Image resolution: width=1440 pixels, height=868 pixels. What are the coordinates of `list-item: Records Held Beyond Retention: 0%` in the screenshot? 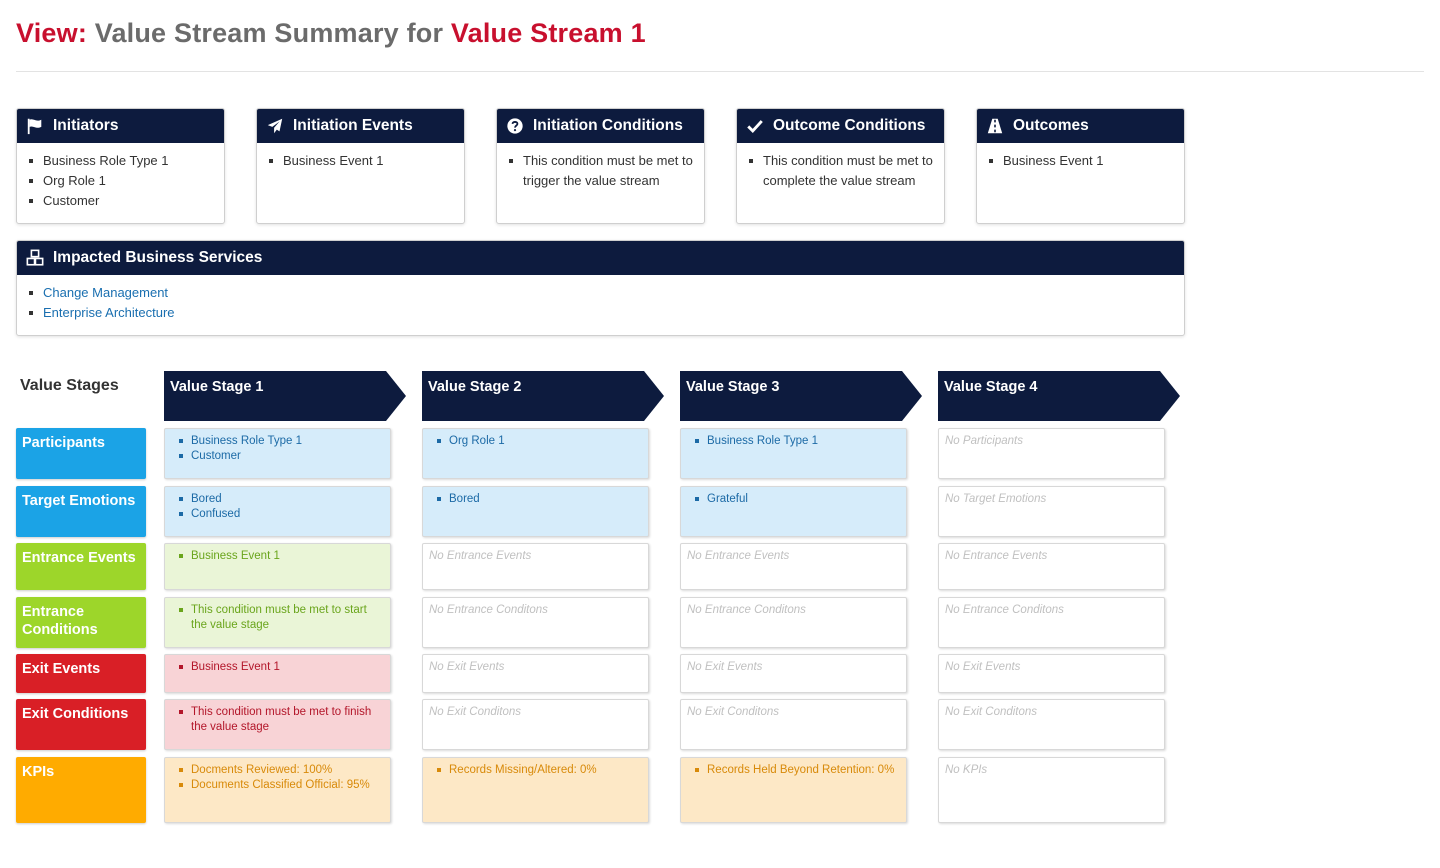 It's located at (793, 770).